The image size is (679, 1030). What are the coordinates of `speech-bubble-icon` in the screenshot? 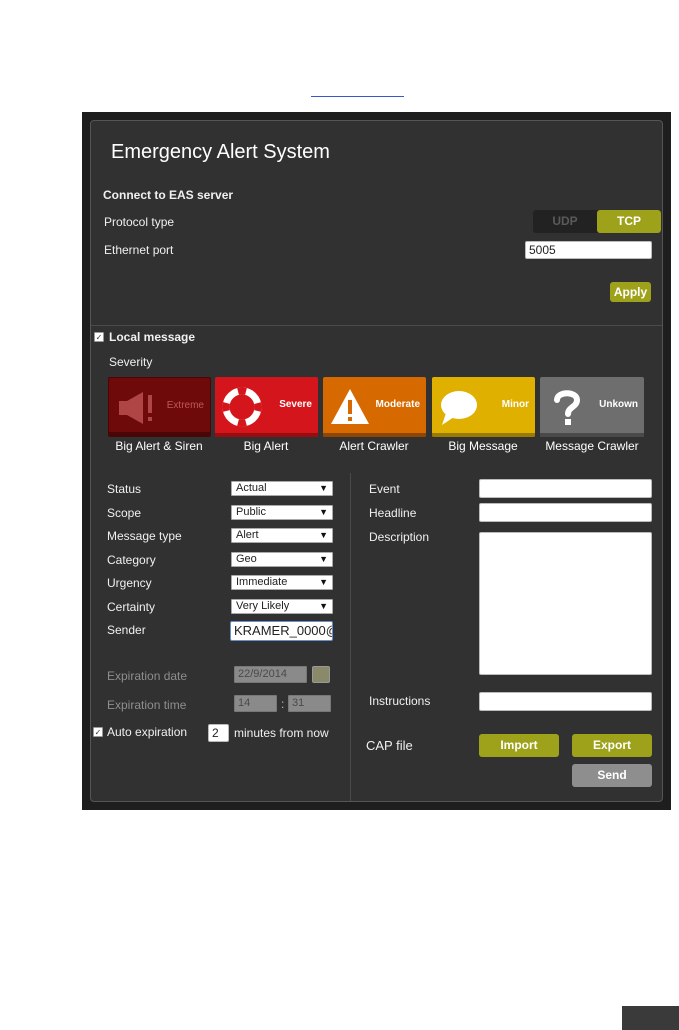 It's located at (459, 408).